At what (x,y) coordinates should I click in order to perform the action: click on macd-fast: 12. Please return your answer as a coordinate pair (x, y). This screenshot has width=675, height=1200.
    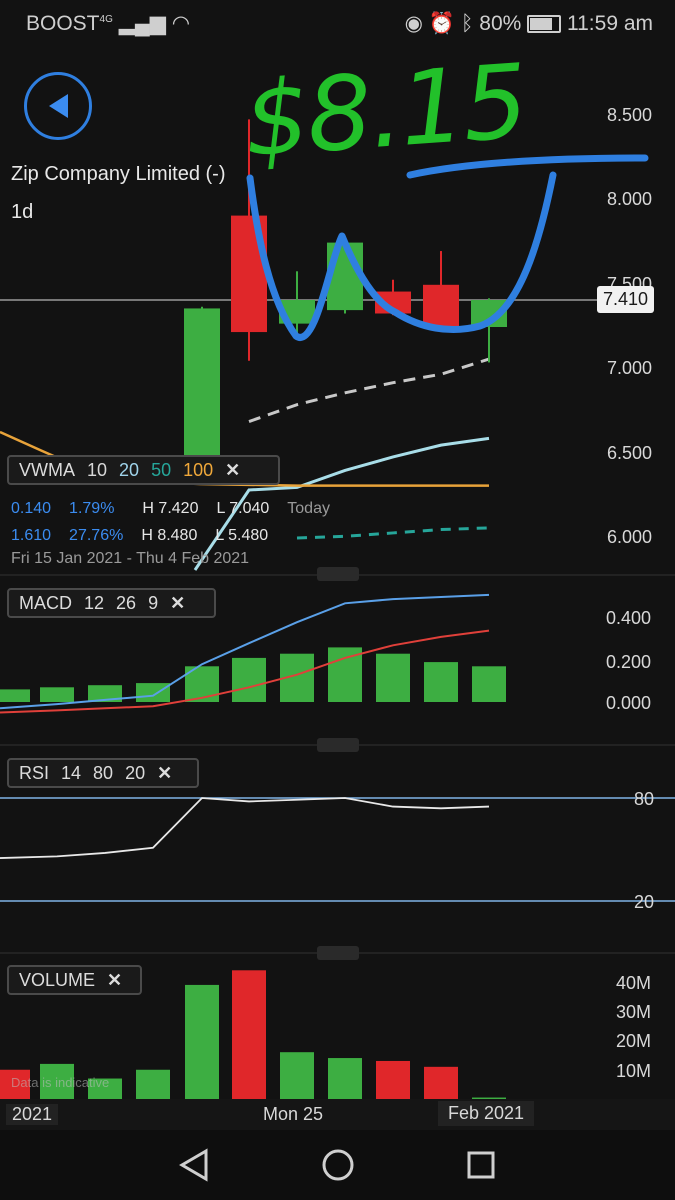
    Looking at the image, I should click on (94, 602).